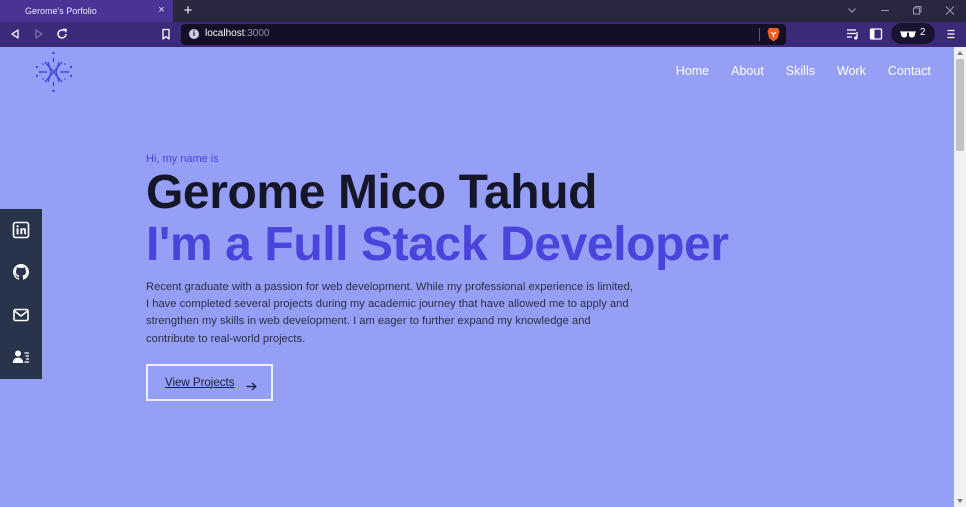  Describe the element at coordinates (54, 73) in the screenshot. I see `site-logo` at that location.